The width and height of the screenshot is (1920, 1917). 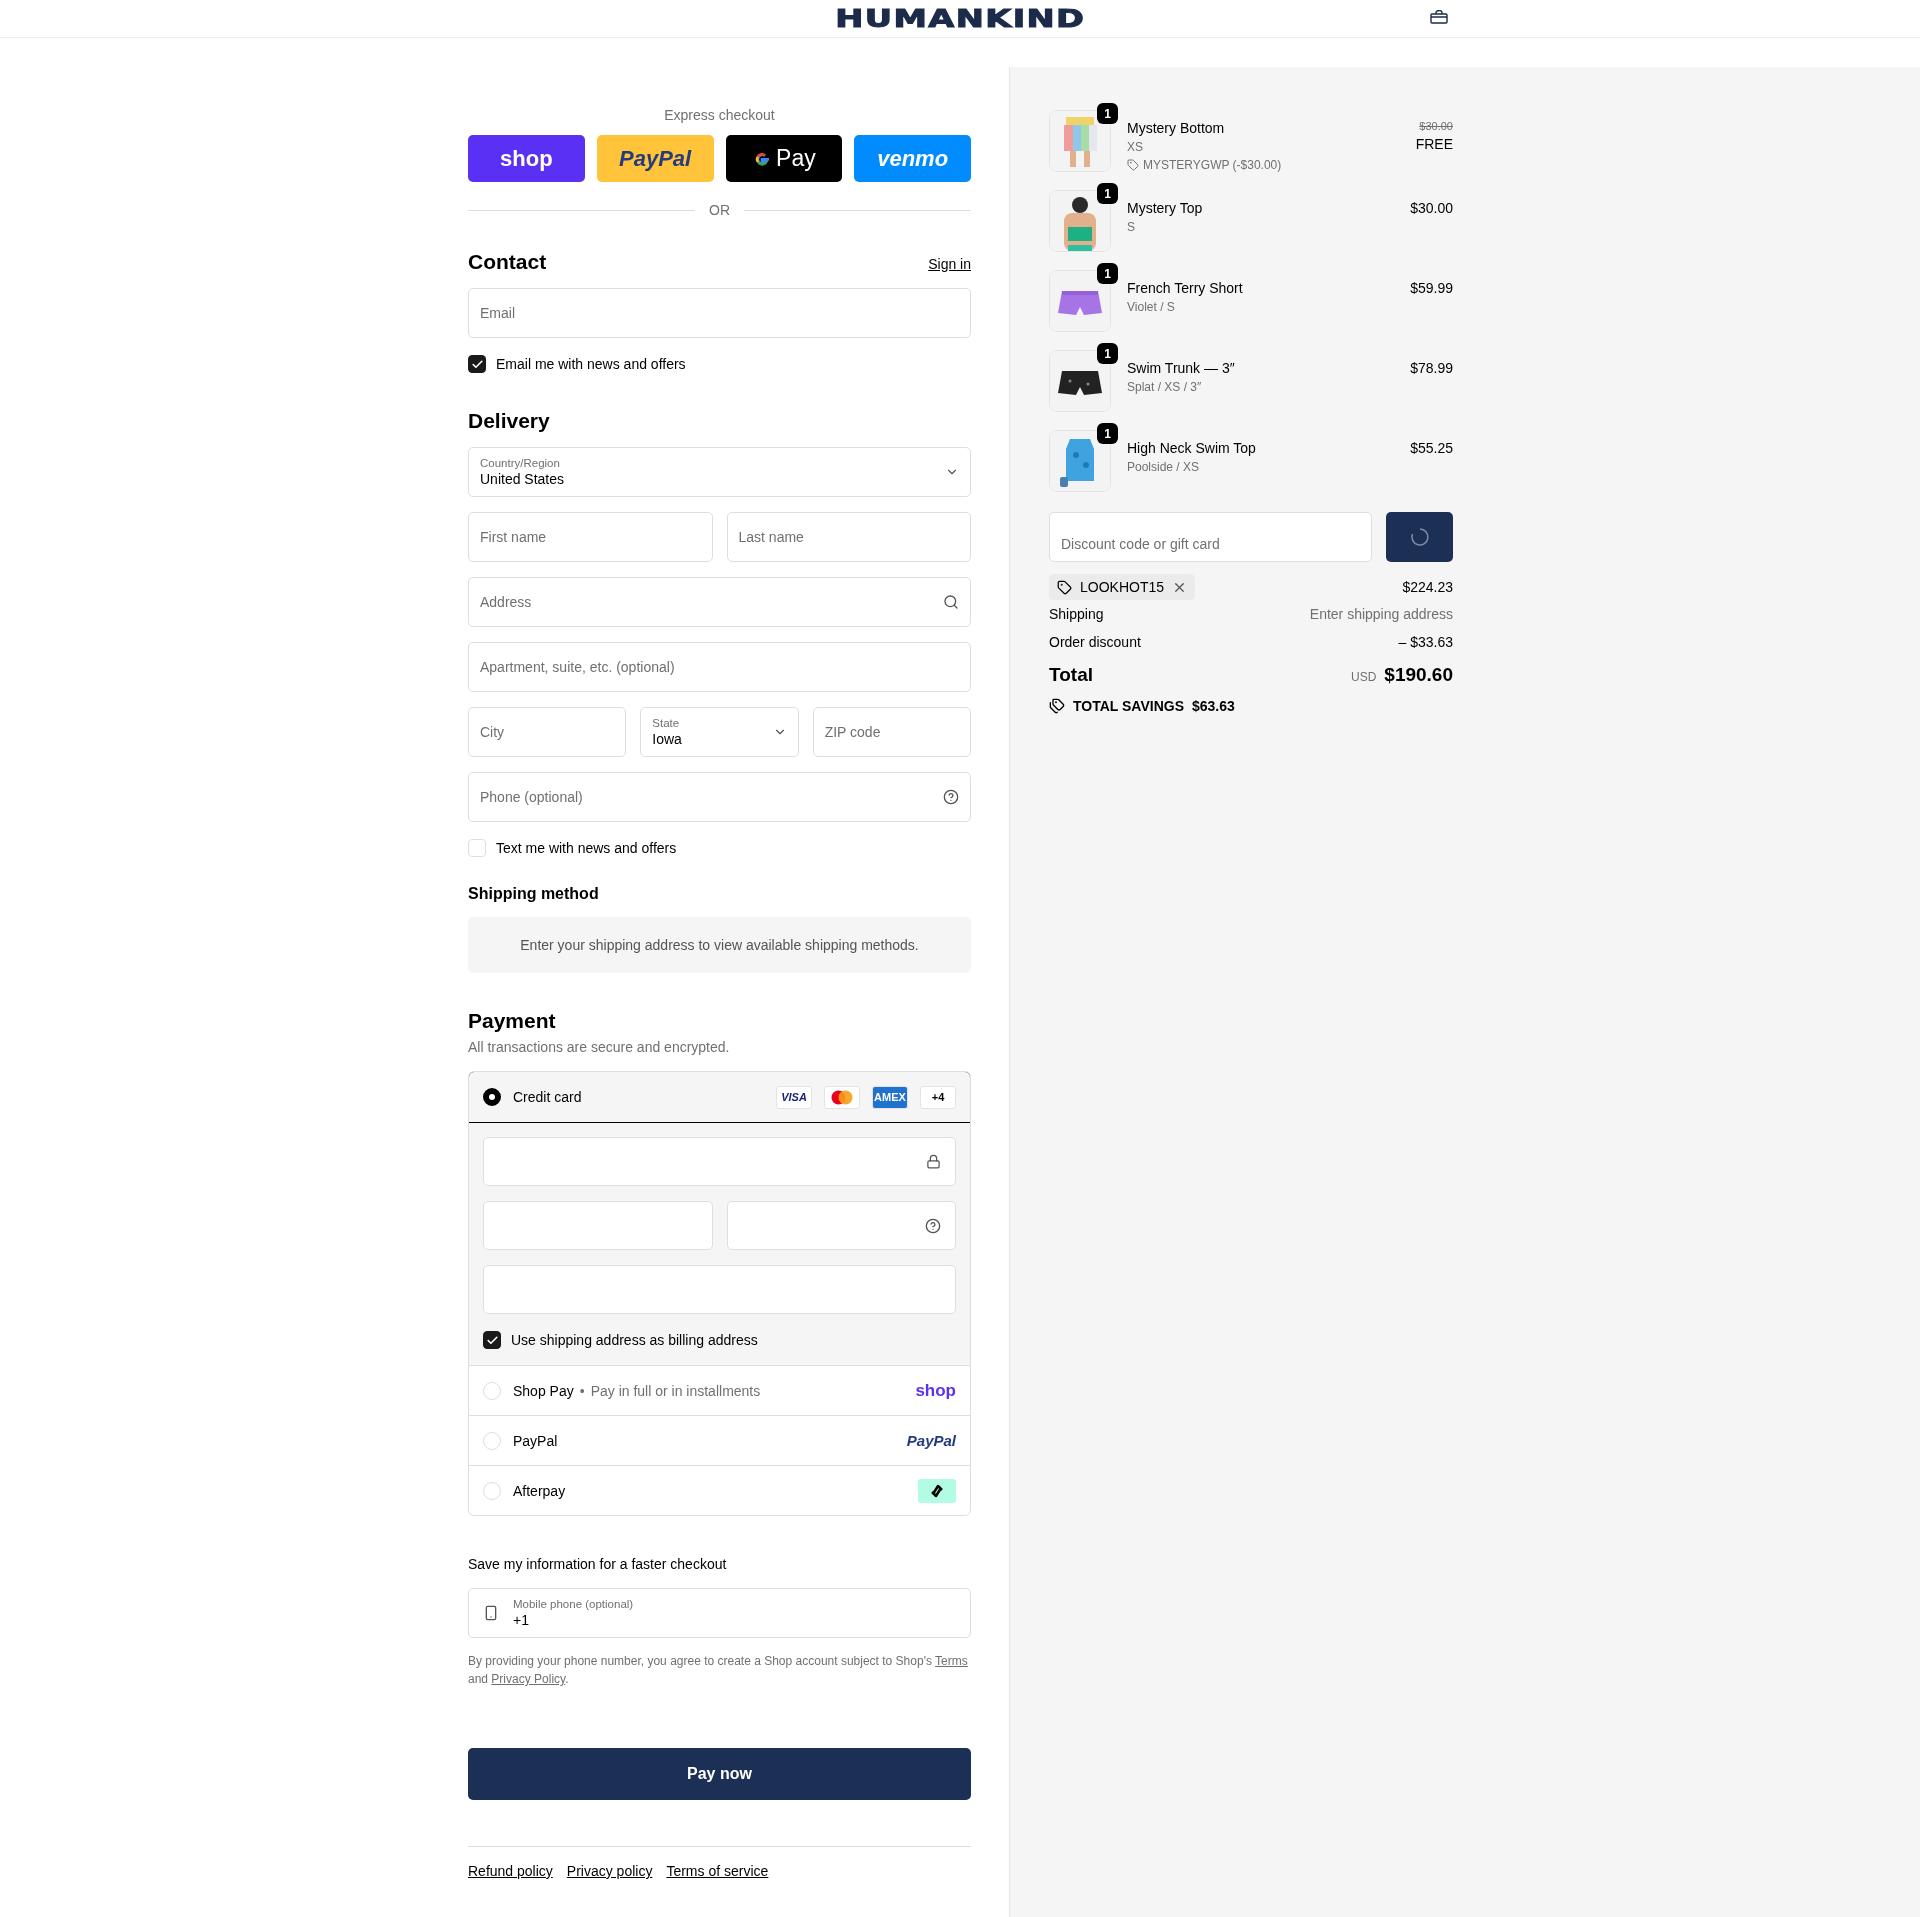 I want to click on payment-method-option: Afterpay, so click(x=719, y=1490).